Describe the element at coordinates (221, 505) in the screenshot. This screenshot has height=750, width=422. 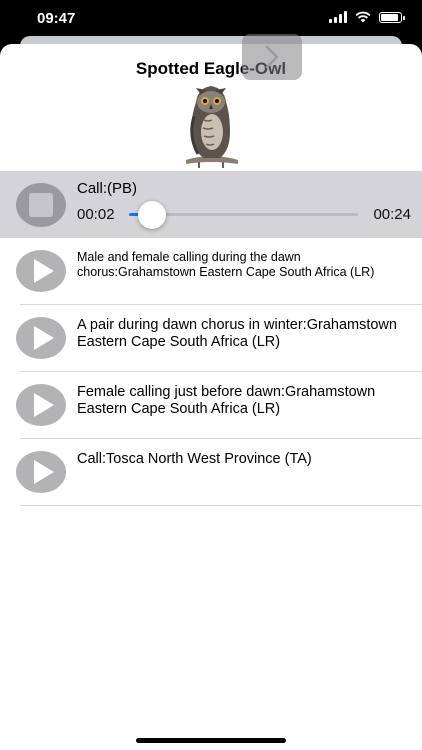
I see `row-divider` at that location.